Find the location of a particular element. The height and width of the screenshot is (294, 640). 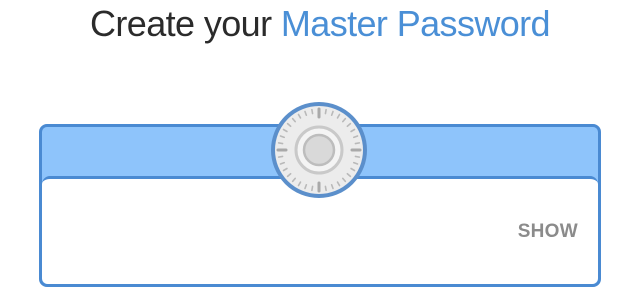

show-password-button: SHOW is located at coordinates (548, 232).